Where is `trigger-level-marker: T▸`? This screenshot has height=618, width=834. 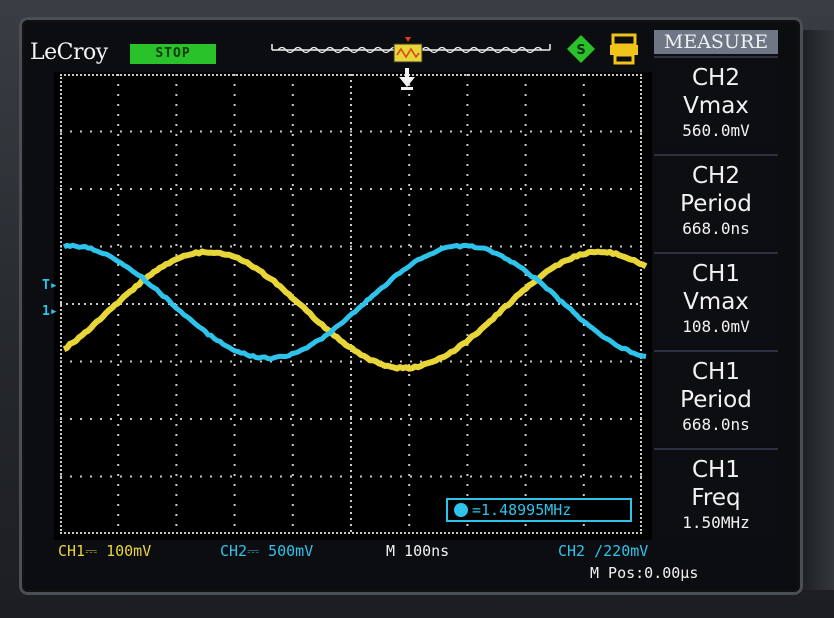 trigger-level-marker: T▸ is located at coordinates (50, 285).